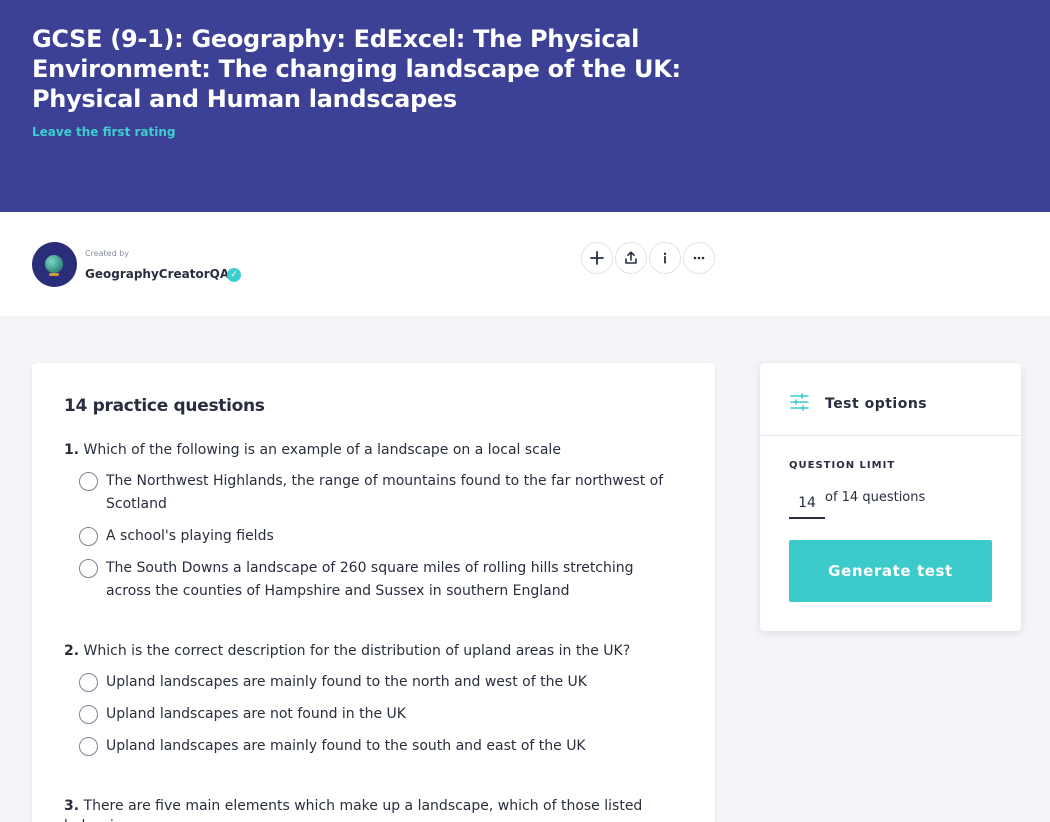 This screenshot has width=1050, height=822. I want to click on question-number: 3., so click(72, 806).